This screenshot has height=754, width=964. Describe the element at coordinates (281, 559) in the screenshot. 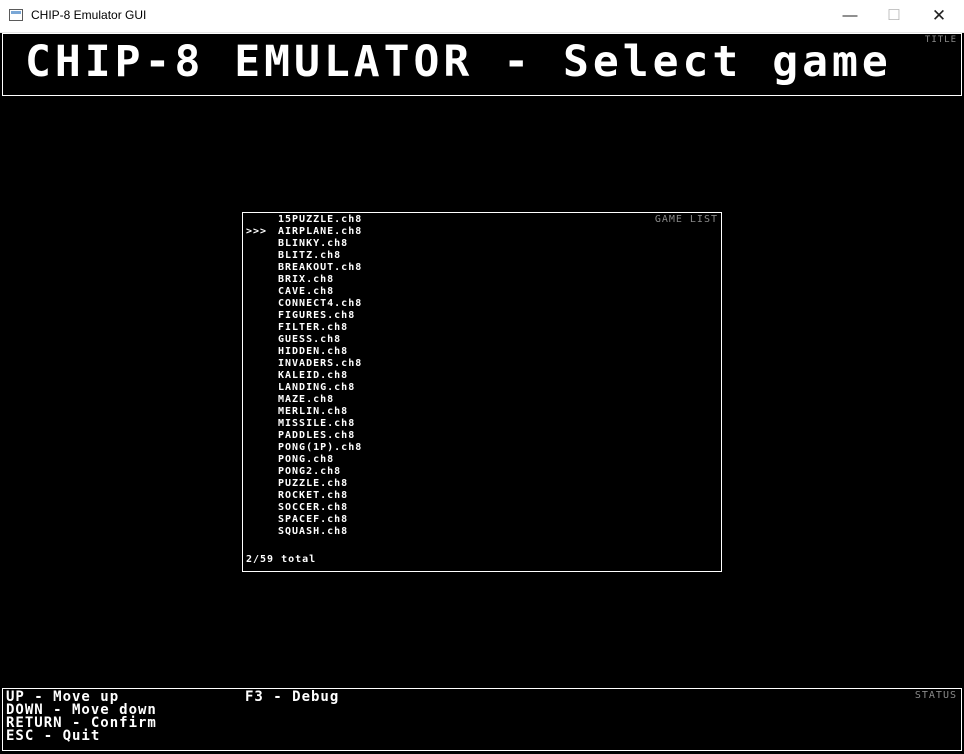

I see `game-count: 2/59 total` at that location.